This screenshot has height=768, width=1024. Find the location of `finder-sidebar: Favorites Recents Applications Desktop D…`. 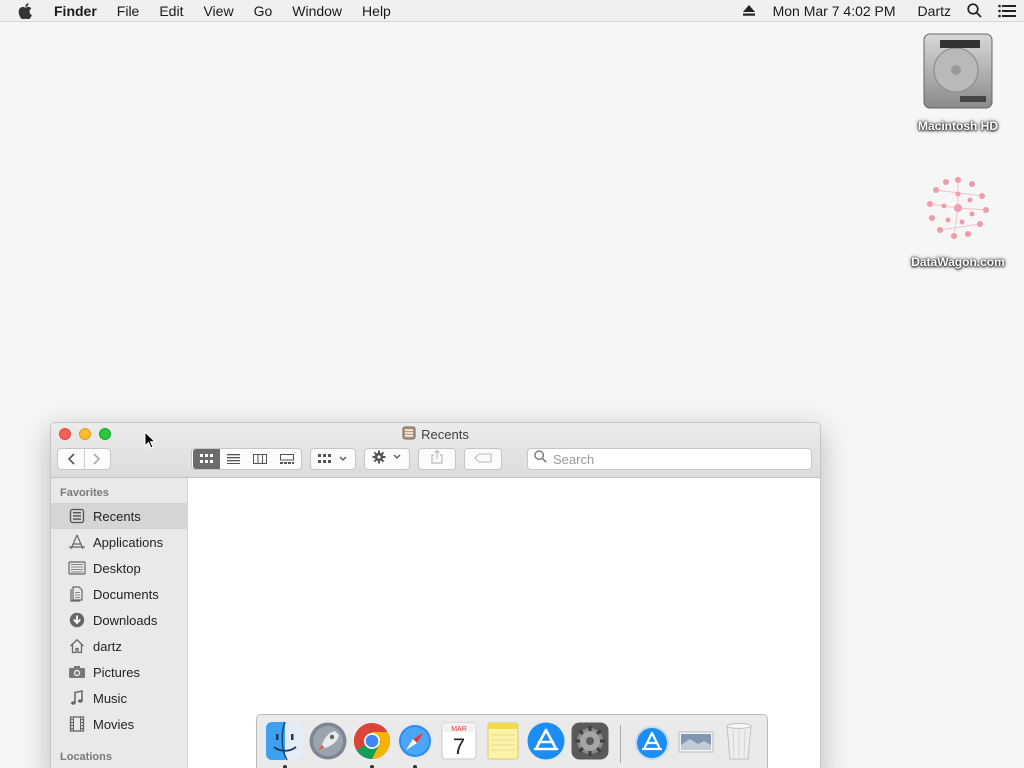

finder-sidebar: Favorites Recents Applications Desktop D… is located at coordinates (119, 623).